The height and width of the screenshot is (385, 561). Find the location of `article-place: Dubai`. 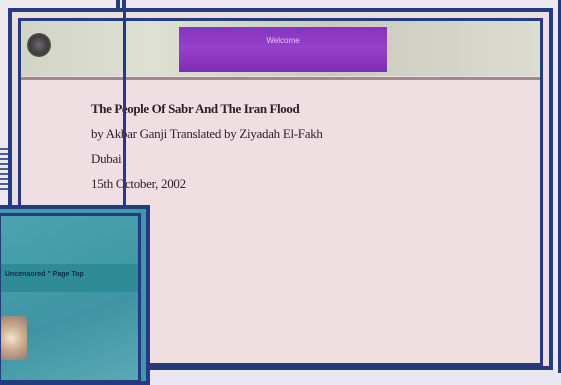

article-place: Dubai is located at coordinates (106, 158).